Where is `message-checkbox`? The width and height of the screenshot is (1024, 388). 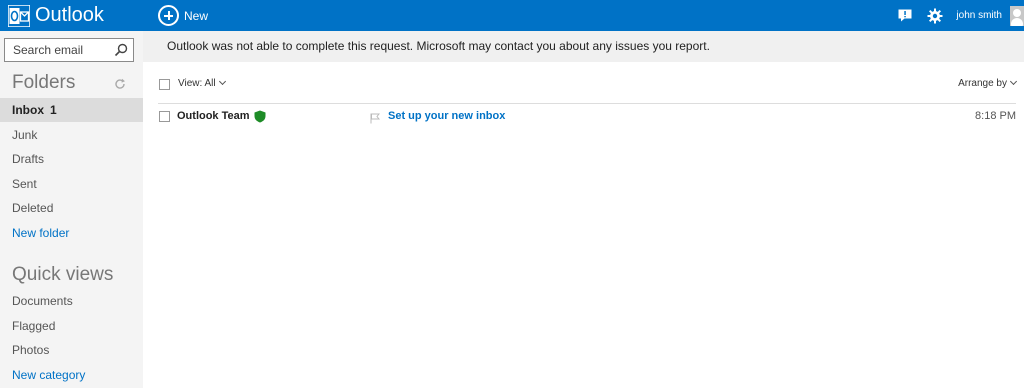
message-checkbox is located at coordinates (164, 116).